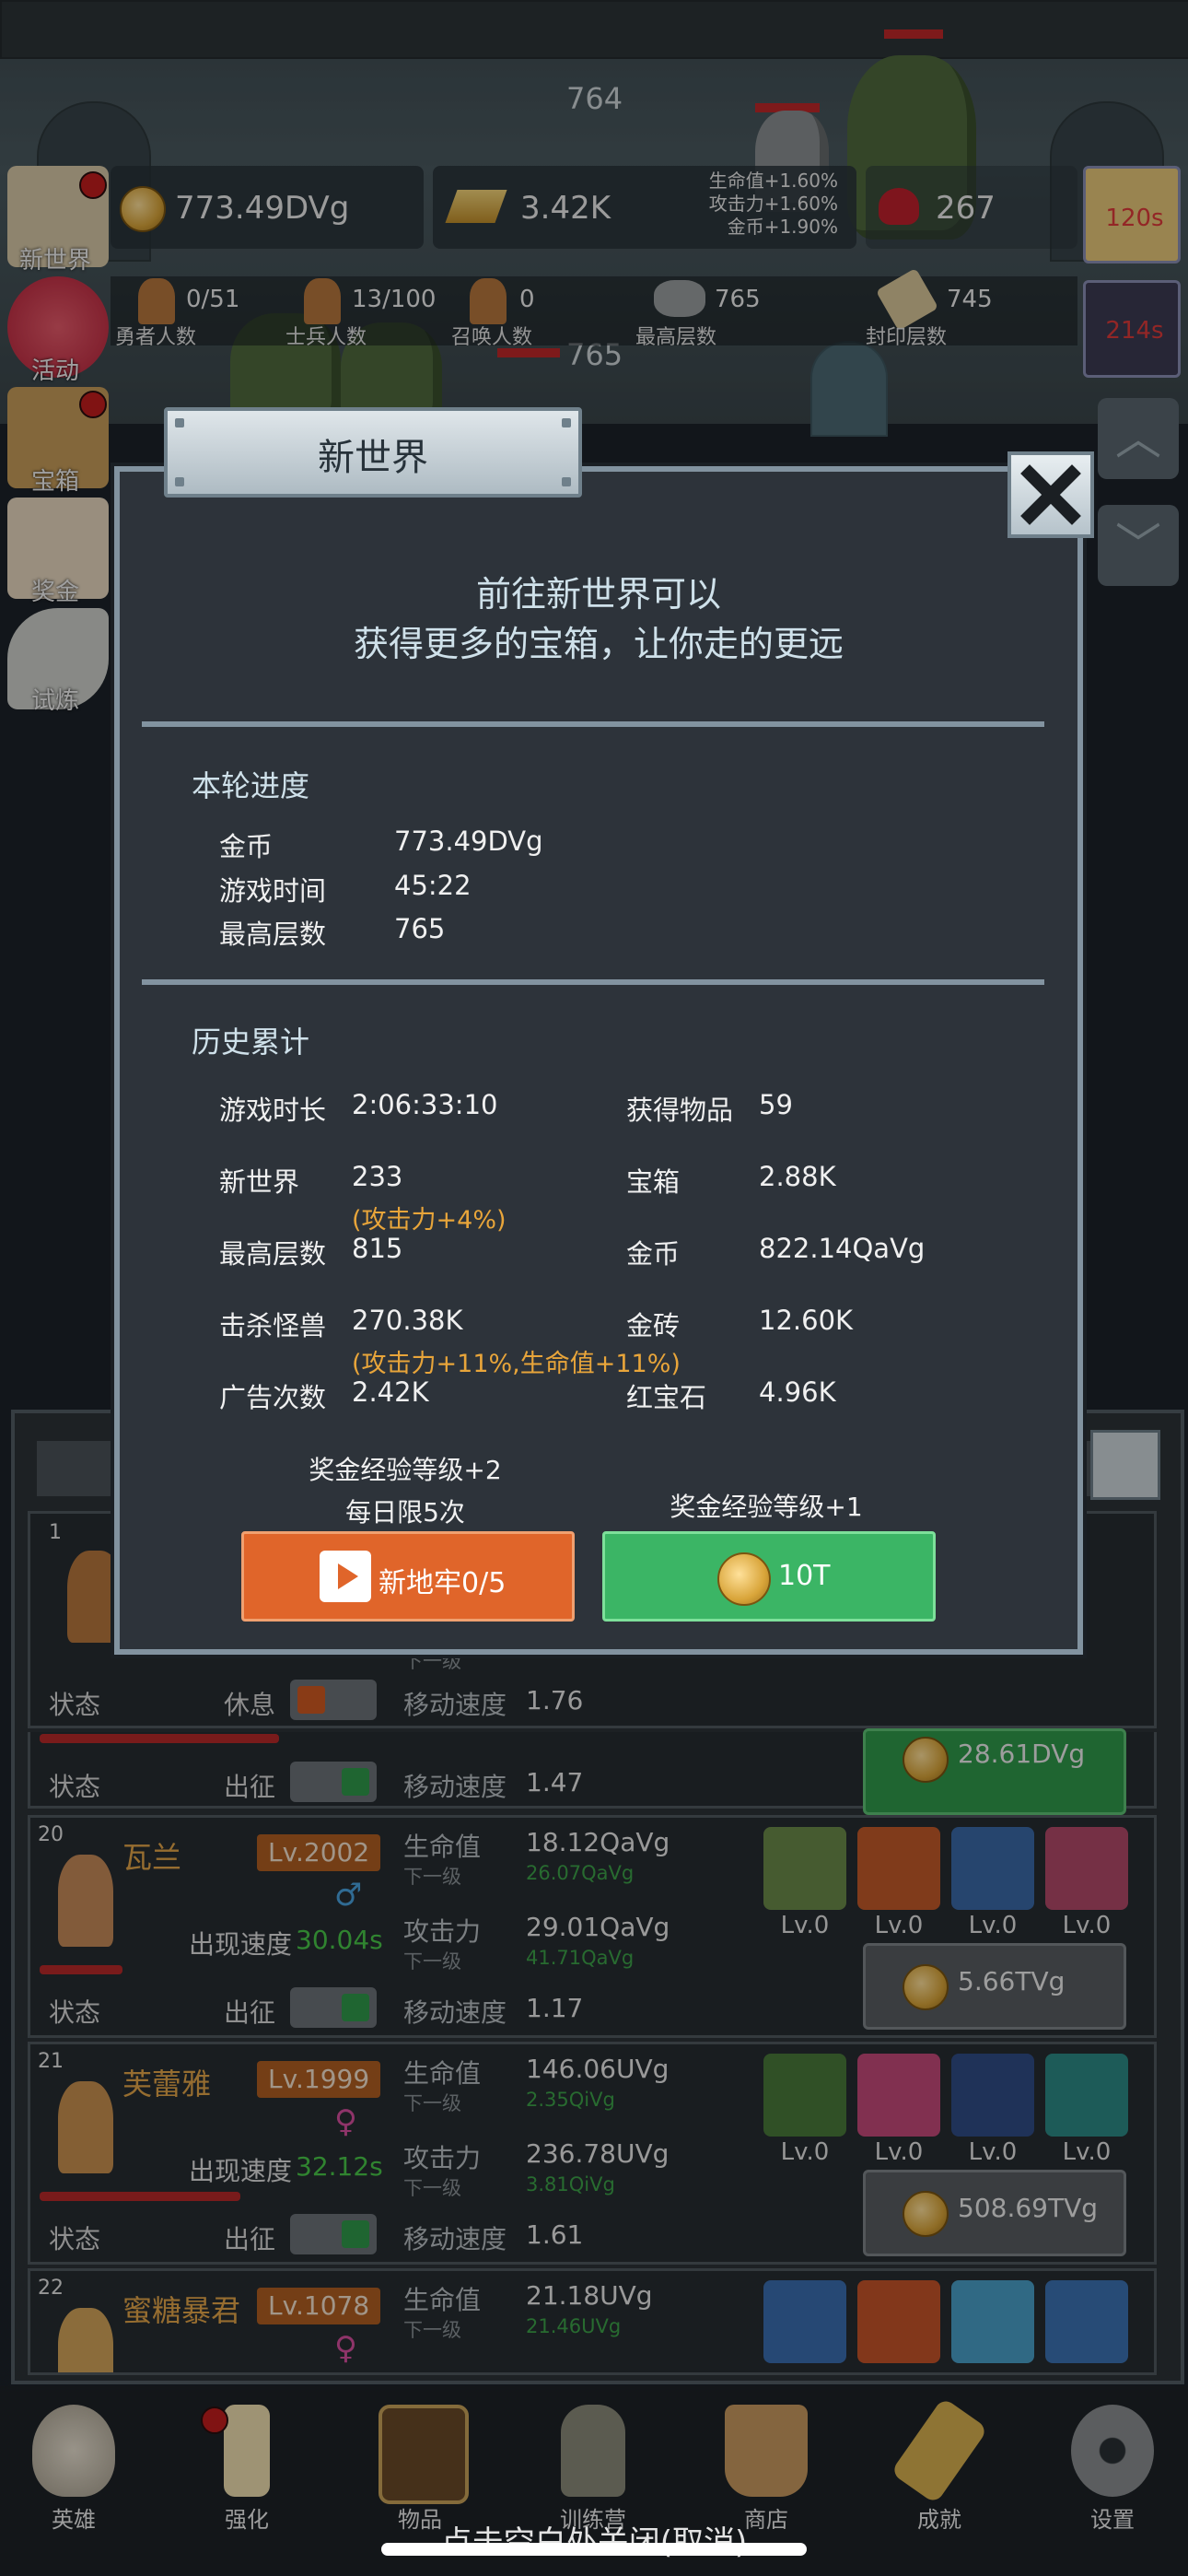 This screenshot has height=2576, width=1188. What do you see at coordinates (516, 1364) in the screenshot?
I see `history-kills-bonus: (攻击力+11%,生命值+11%)` at bounding box center [516, 1364].